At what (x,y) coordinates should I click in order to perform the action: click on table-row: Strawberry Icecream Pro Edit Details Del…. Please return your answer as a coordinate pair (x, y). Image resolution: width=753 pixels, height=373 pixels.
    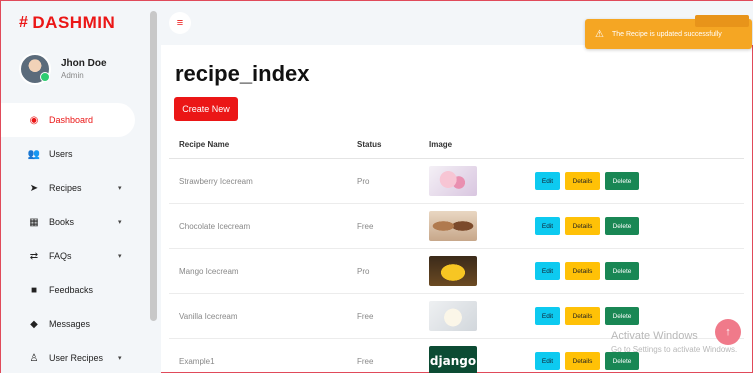
    Looking at the image, I should click on (456, 181).